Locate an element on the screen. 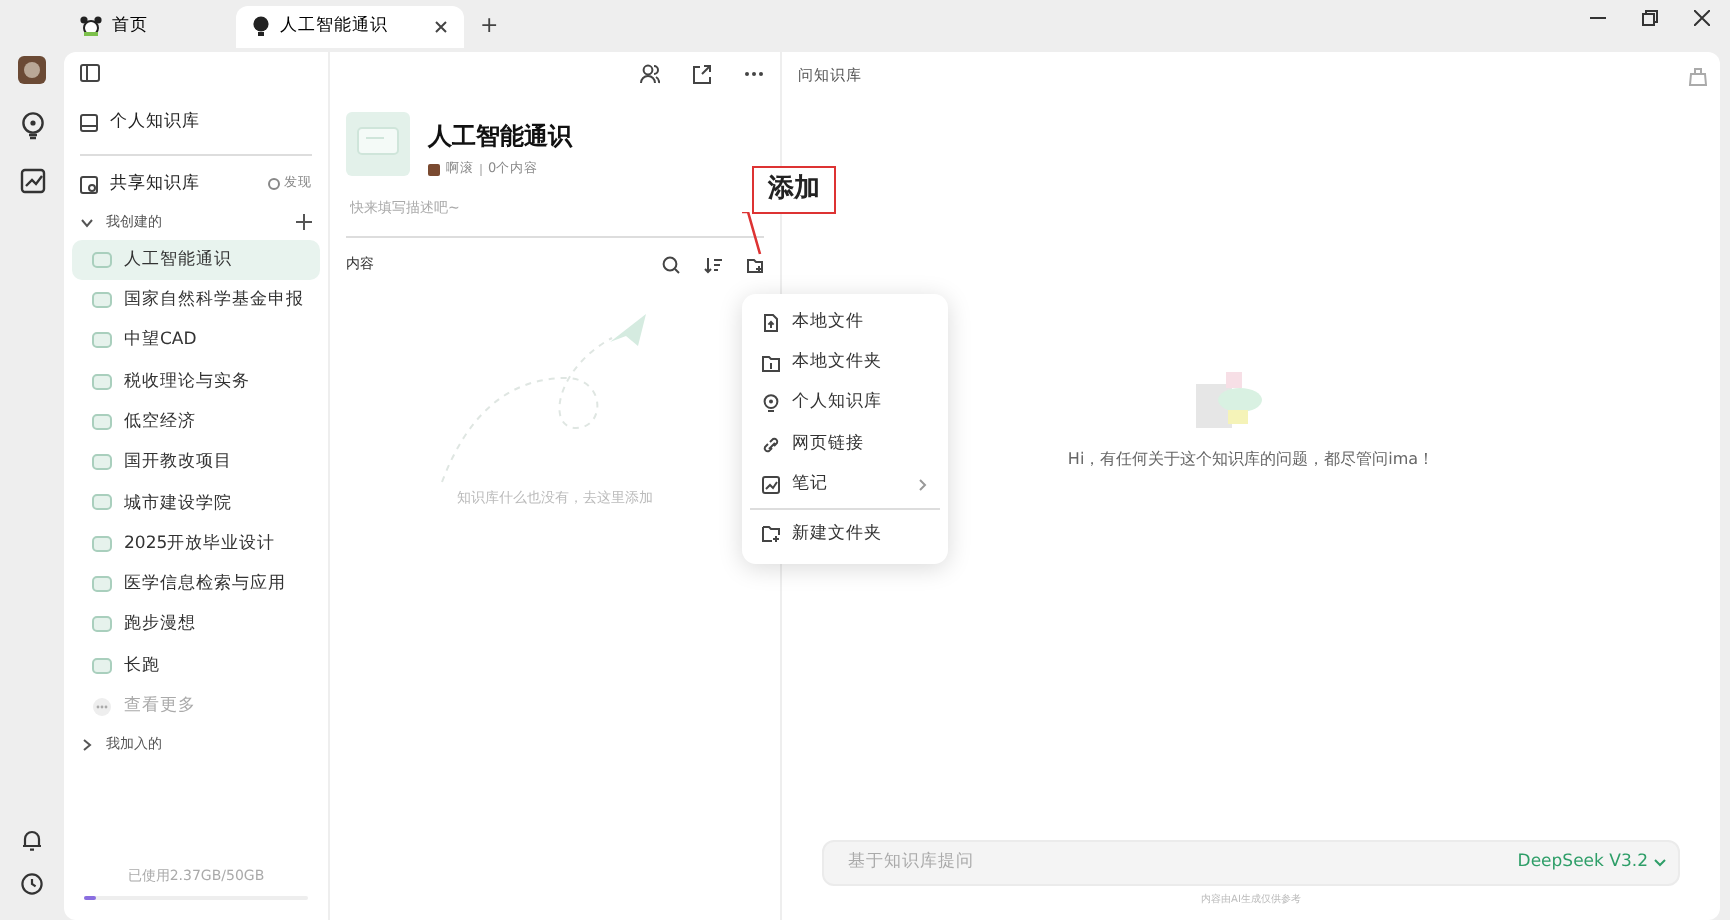 This screenshot has height=920, width=1730. assistant-illustration is located at coordinates (1231, 402).